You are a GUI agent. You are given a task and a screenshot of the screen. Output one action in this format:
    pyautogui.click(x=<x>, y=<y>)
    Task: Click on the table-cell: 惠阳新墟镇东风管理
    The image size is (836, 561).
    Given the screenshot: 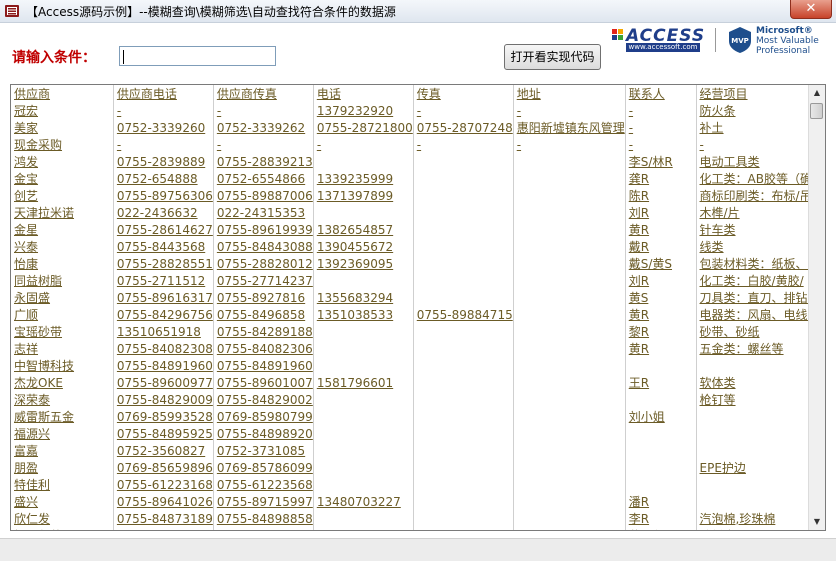 What is the action you would take?
    pyautogui.click(x=569, y=127)
    